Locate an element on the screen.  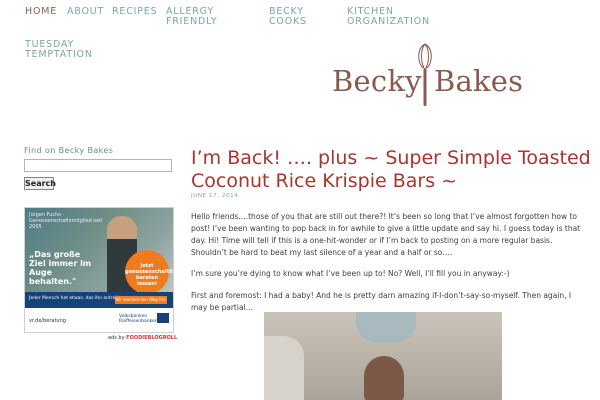
search-input is located at coordinates (98, 165).